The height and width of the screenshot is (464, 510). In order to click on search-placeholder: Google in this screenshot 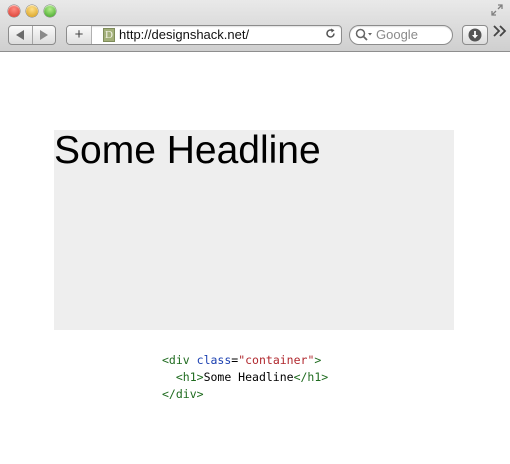, I will do `click(397, 34)`.